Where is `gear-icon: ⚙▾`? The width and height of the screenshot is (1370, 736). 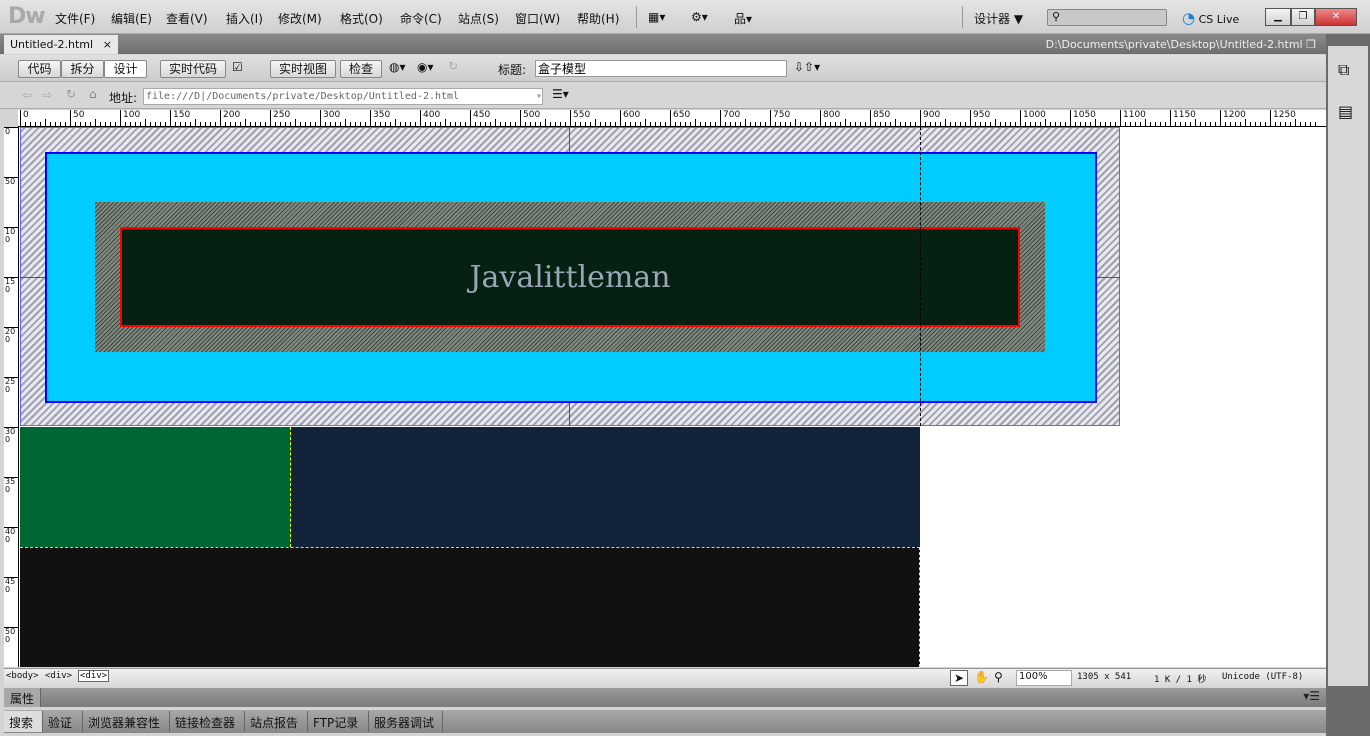 gear-icon: ⚙▾ is located at coordinates (699, 17).